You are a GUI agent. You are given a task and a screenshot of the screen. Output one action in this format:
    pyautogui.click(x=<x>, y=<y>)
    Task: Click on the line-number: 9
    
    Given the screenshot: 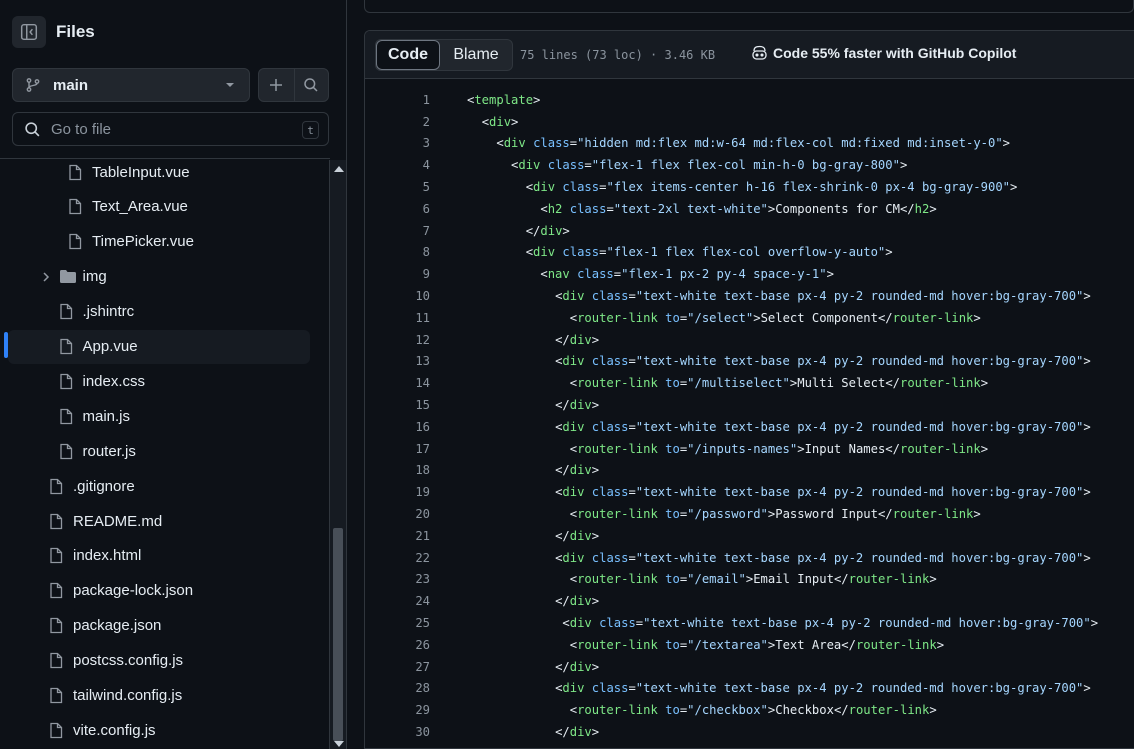 What is the action you would take?
    pyautogui.click(x=426, y=274)
    